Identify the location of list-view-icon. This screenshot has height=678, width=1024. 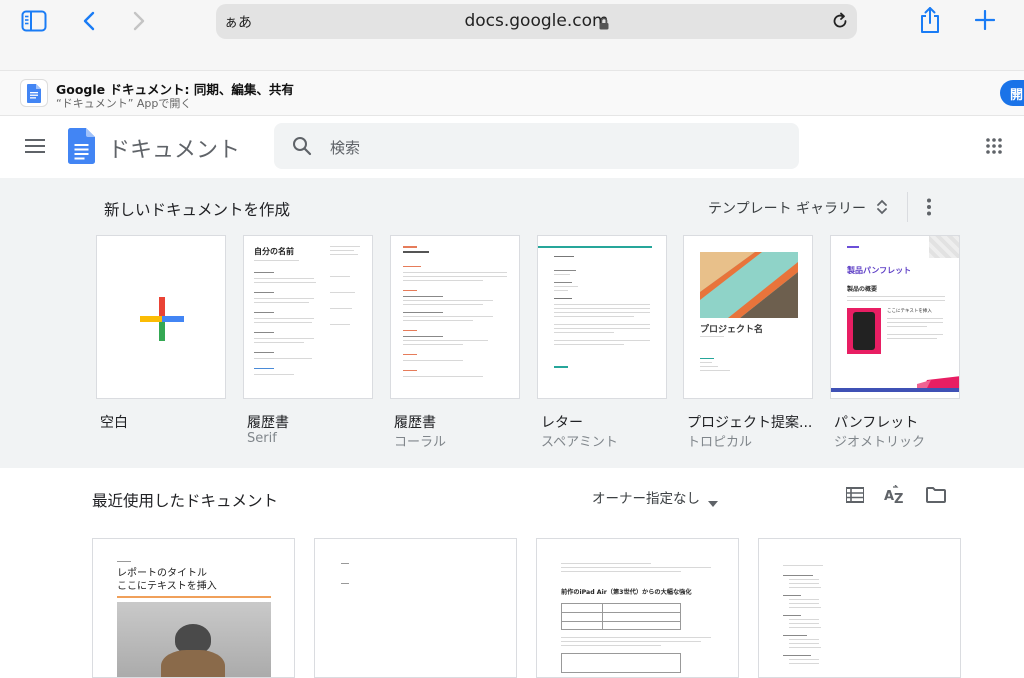
(855, 497).